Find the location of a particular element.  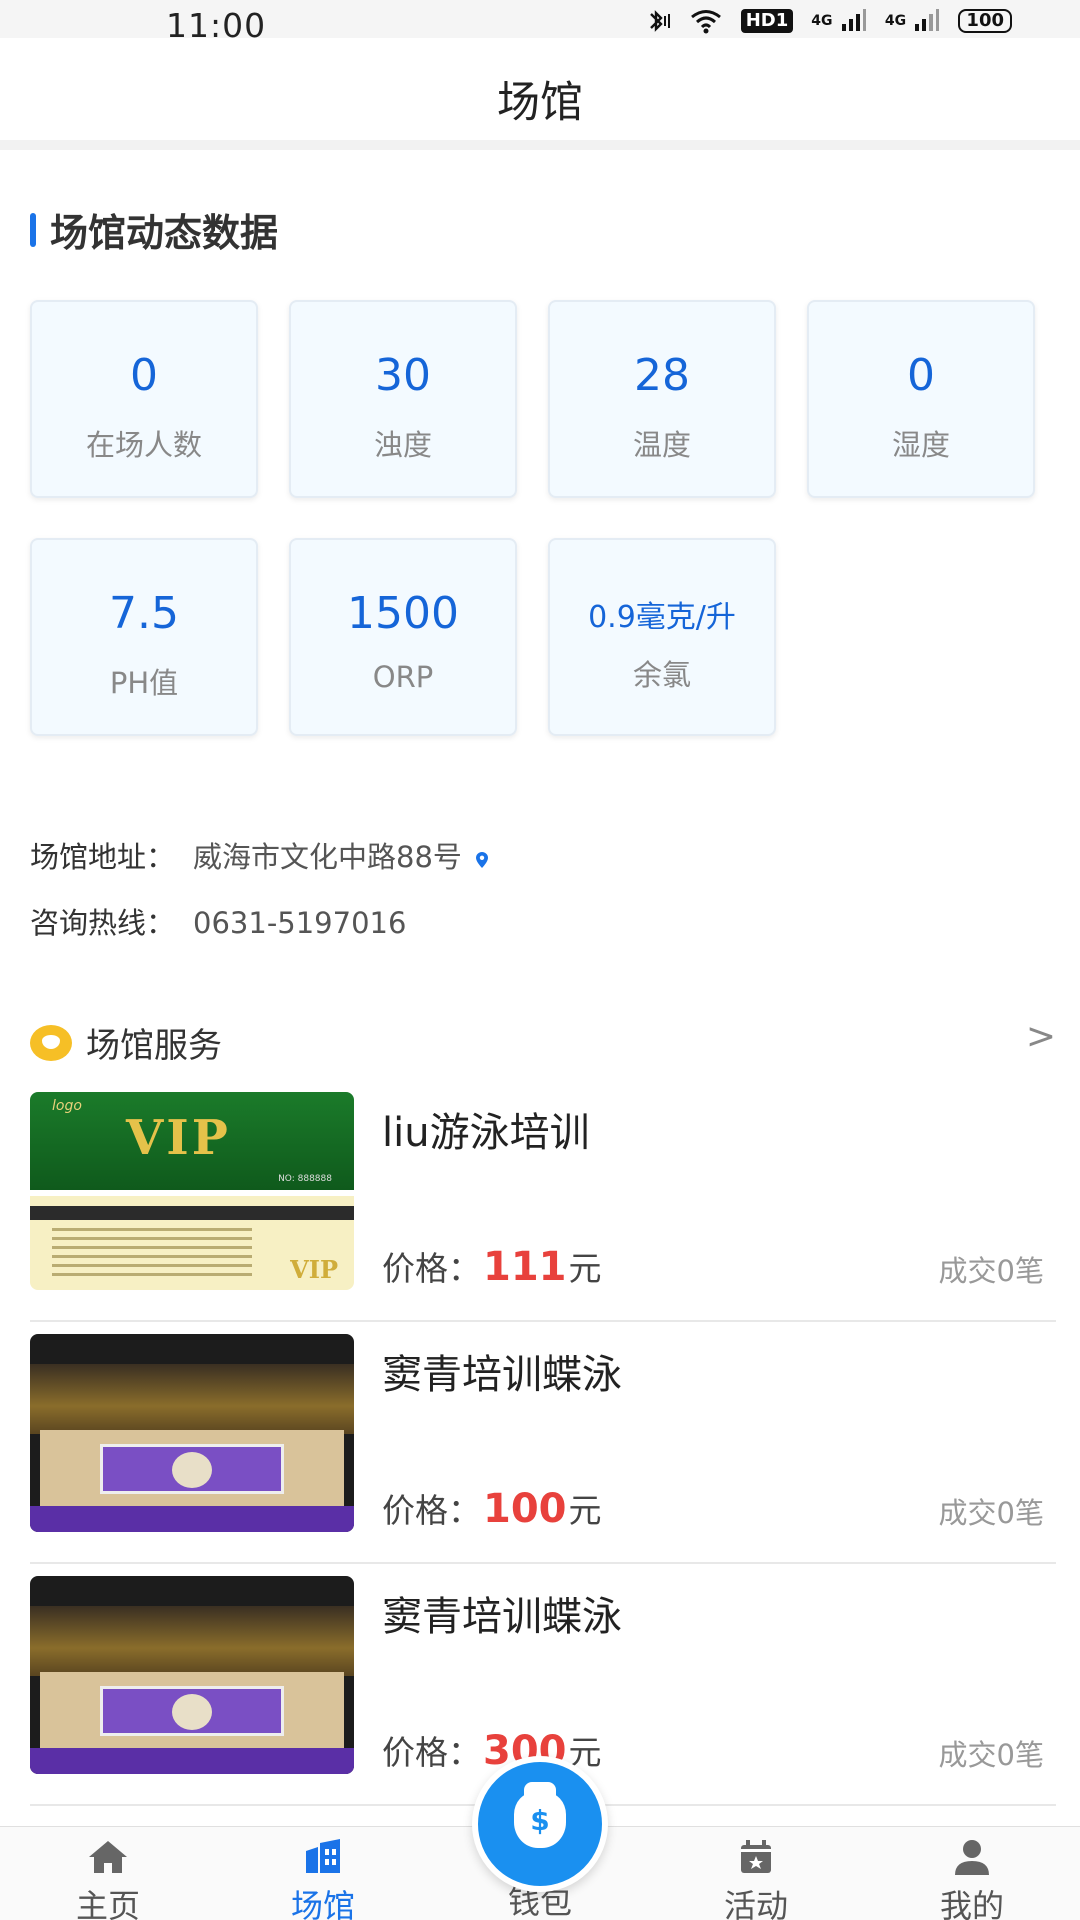

wifi-icon is located at coordinates (706, 21).